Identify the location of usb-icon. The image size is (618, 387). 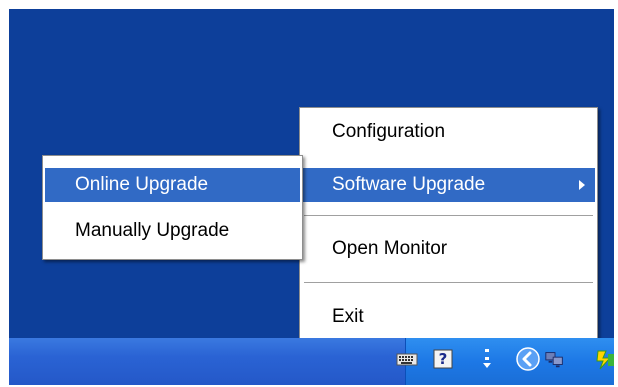
(487, 359).